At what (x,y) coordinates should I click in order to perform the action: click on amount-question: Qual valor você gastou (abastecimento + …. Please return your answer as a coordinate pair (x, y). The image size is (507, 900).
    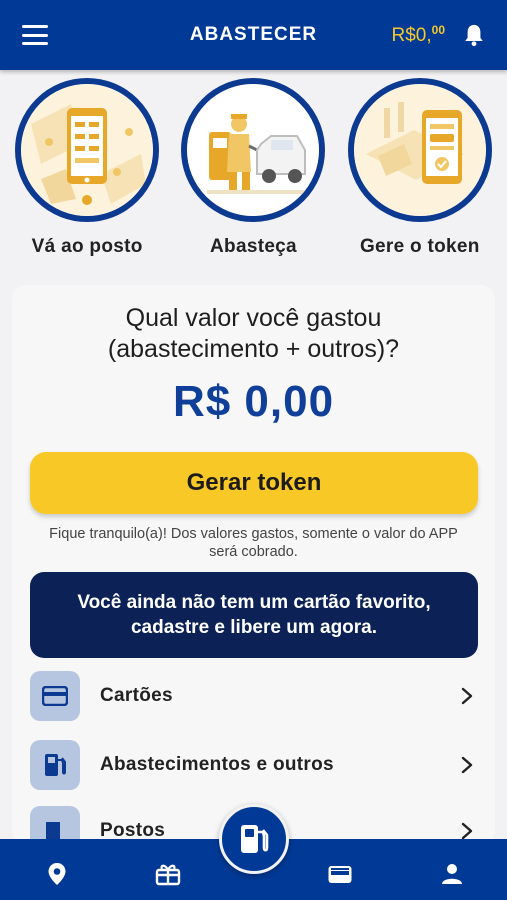
    Looking at the image, I should click on (253, 333).